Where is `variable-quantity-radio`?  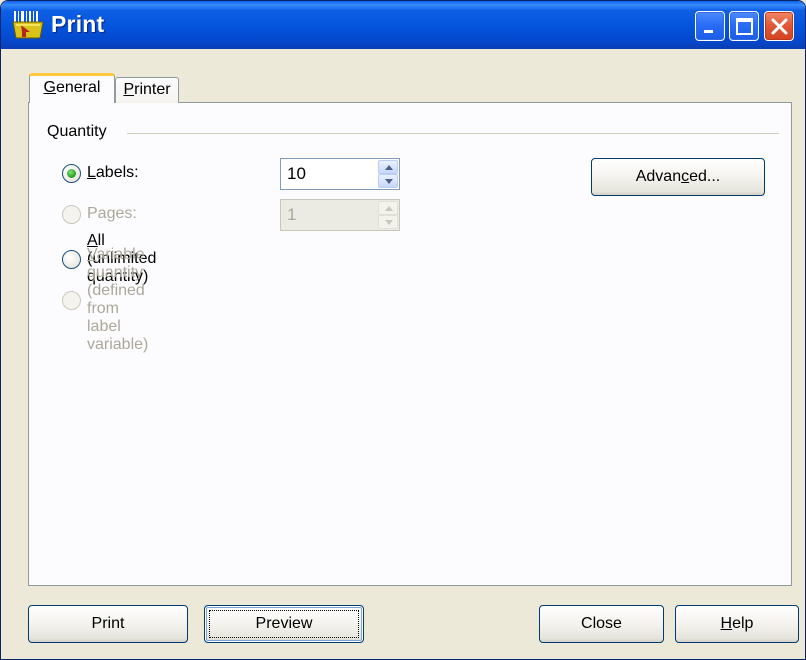 variable-quantity-radio is located at coordinates (71, 300).